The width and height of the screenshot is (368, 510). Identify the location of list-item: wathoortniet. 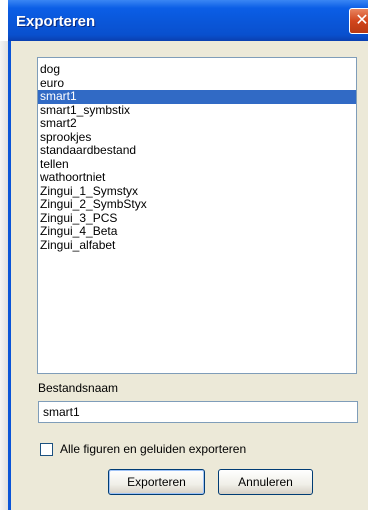
(197, 178).